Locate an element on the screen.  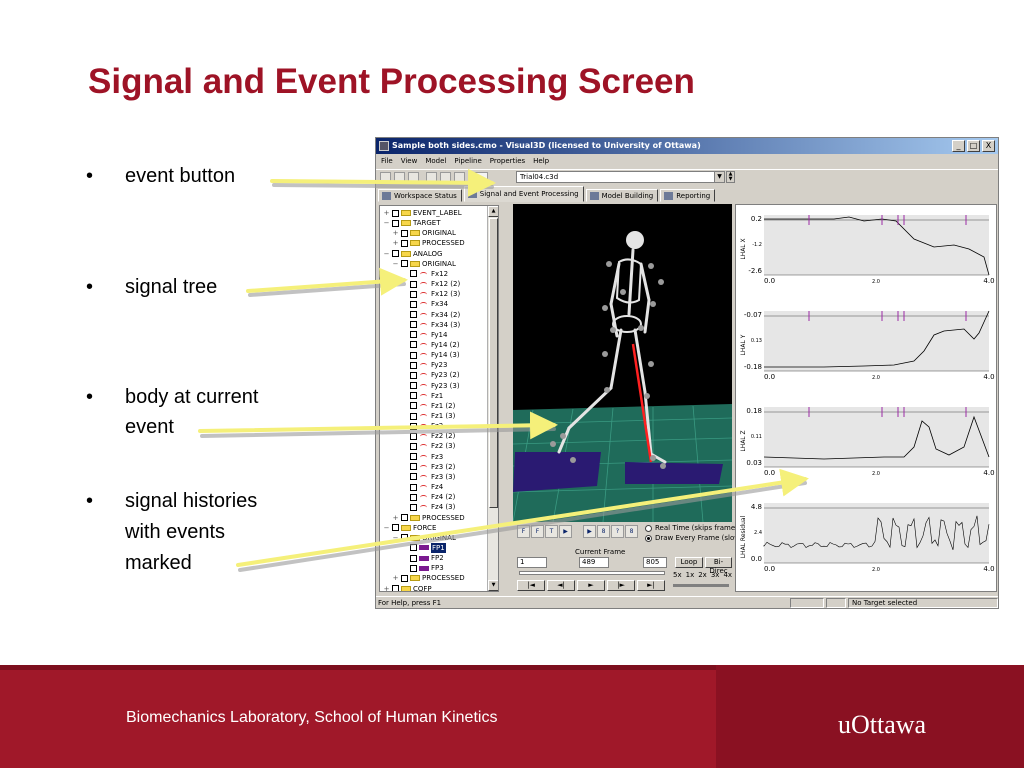
tree-node-label: Fz4 is located at coordinates (437, 487).